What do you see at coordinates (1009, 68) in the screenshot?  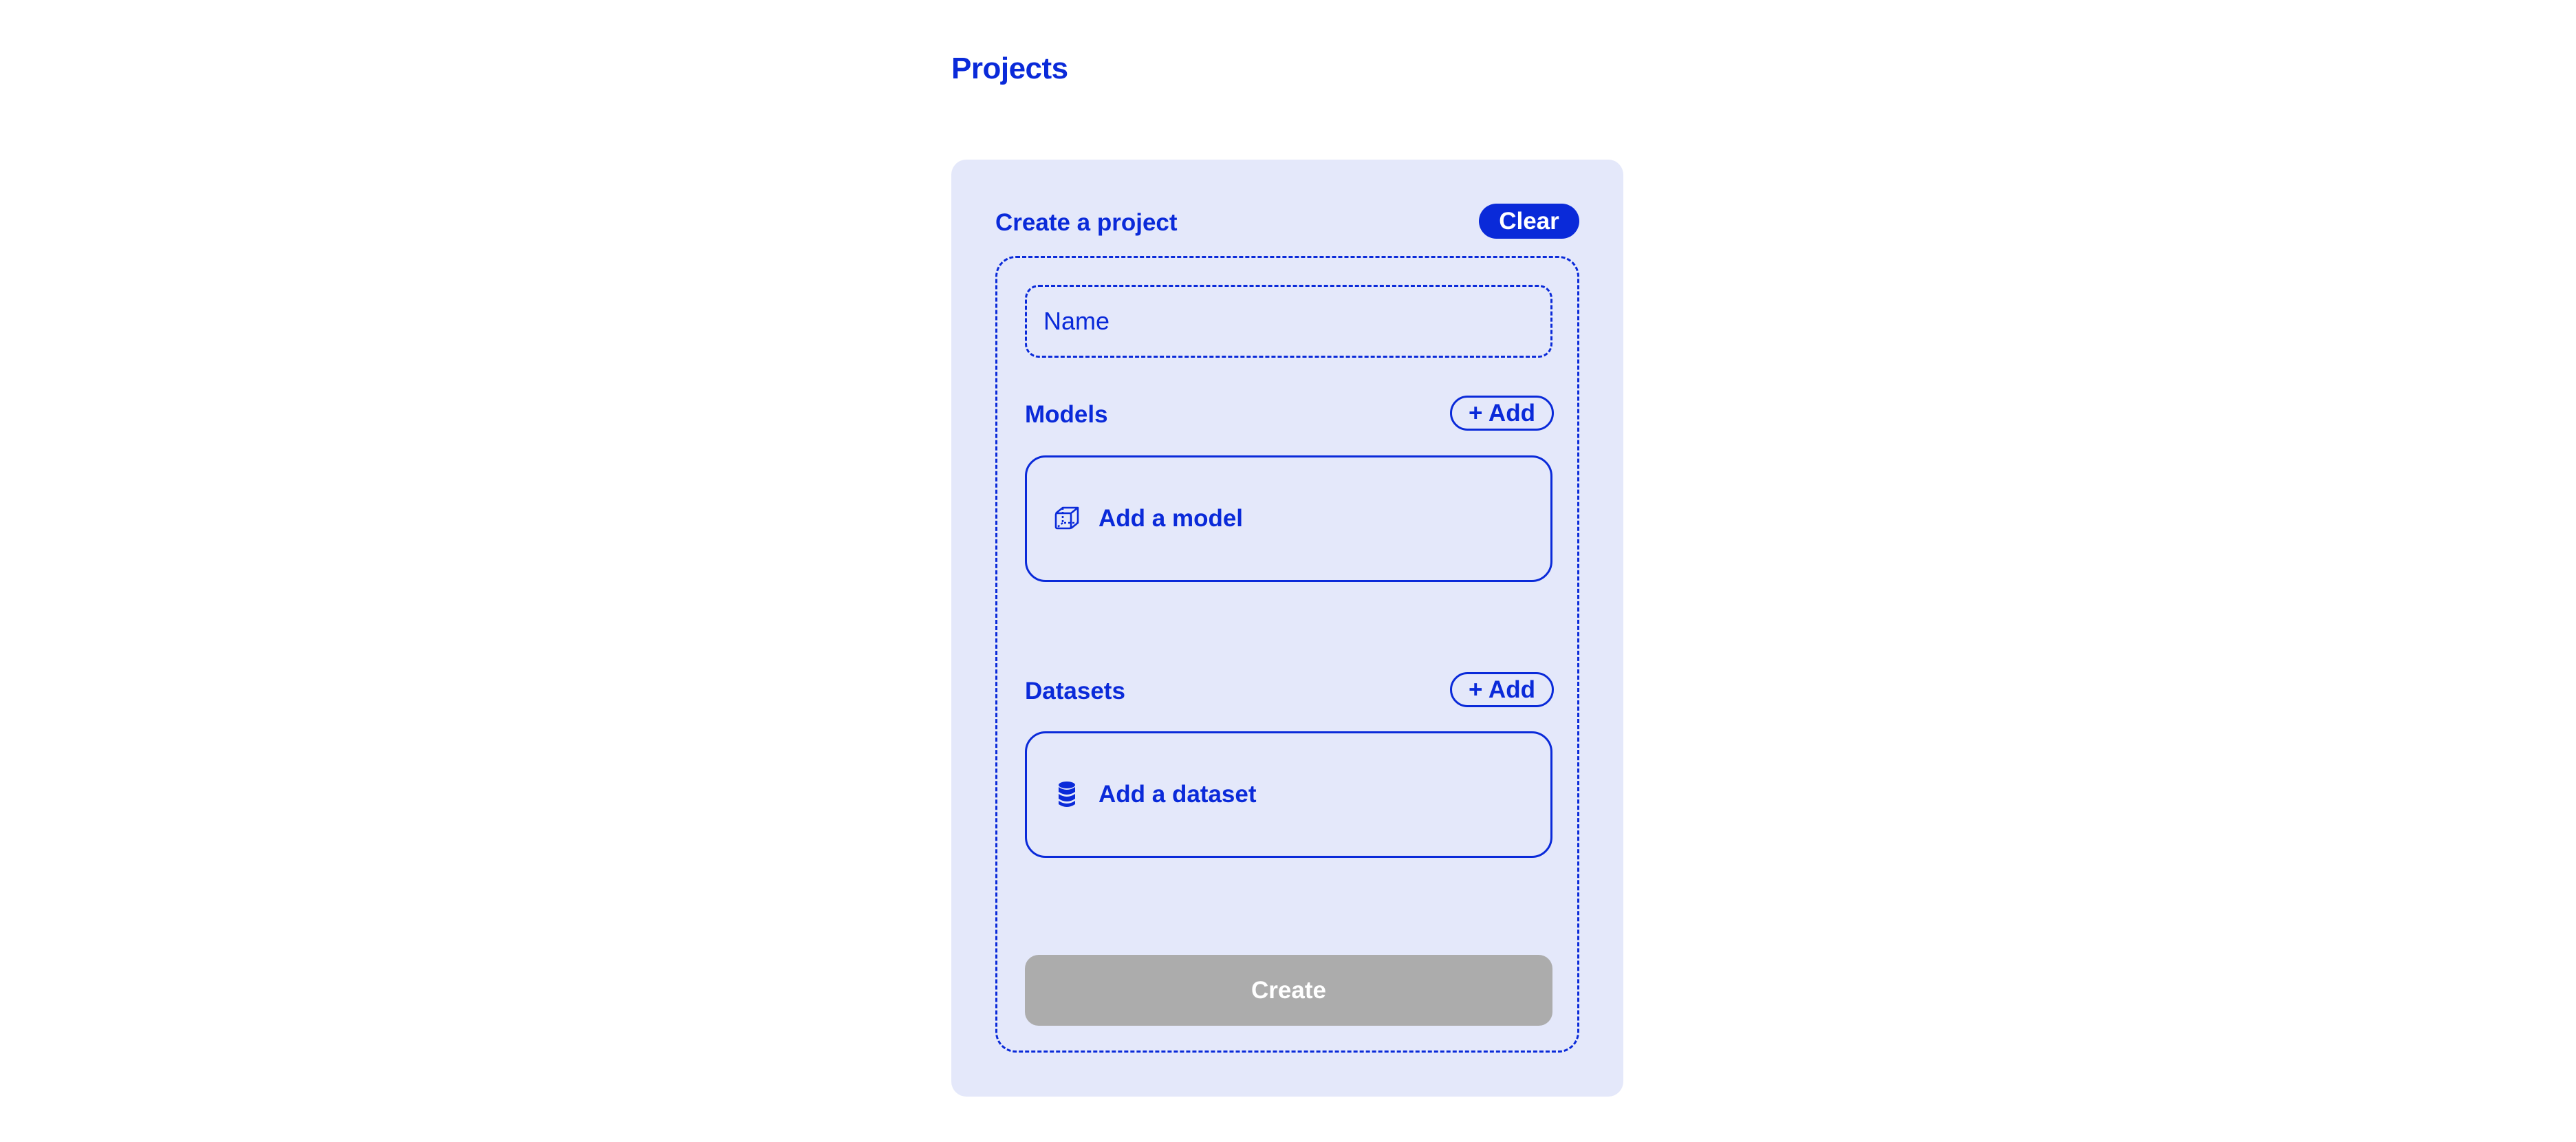 I see `page-title: Projects` at bounding box center [1009, 68].